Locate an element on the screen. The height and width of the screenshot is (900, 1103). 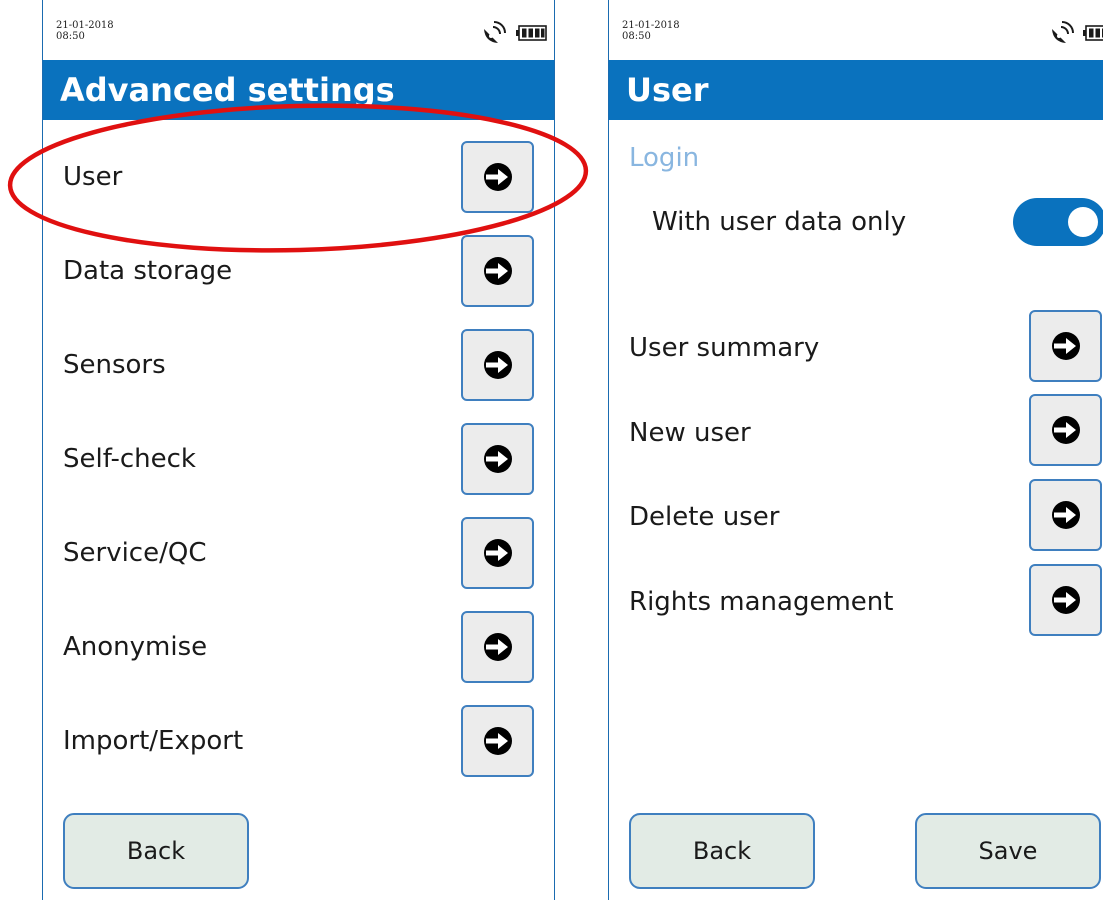
user-summary-arrow-button is located at coordinates (1065, 346).